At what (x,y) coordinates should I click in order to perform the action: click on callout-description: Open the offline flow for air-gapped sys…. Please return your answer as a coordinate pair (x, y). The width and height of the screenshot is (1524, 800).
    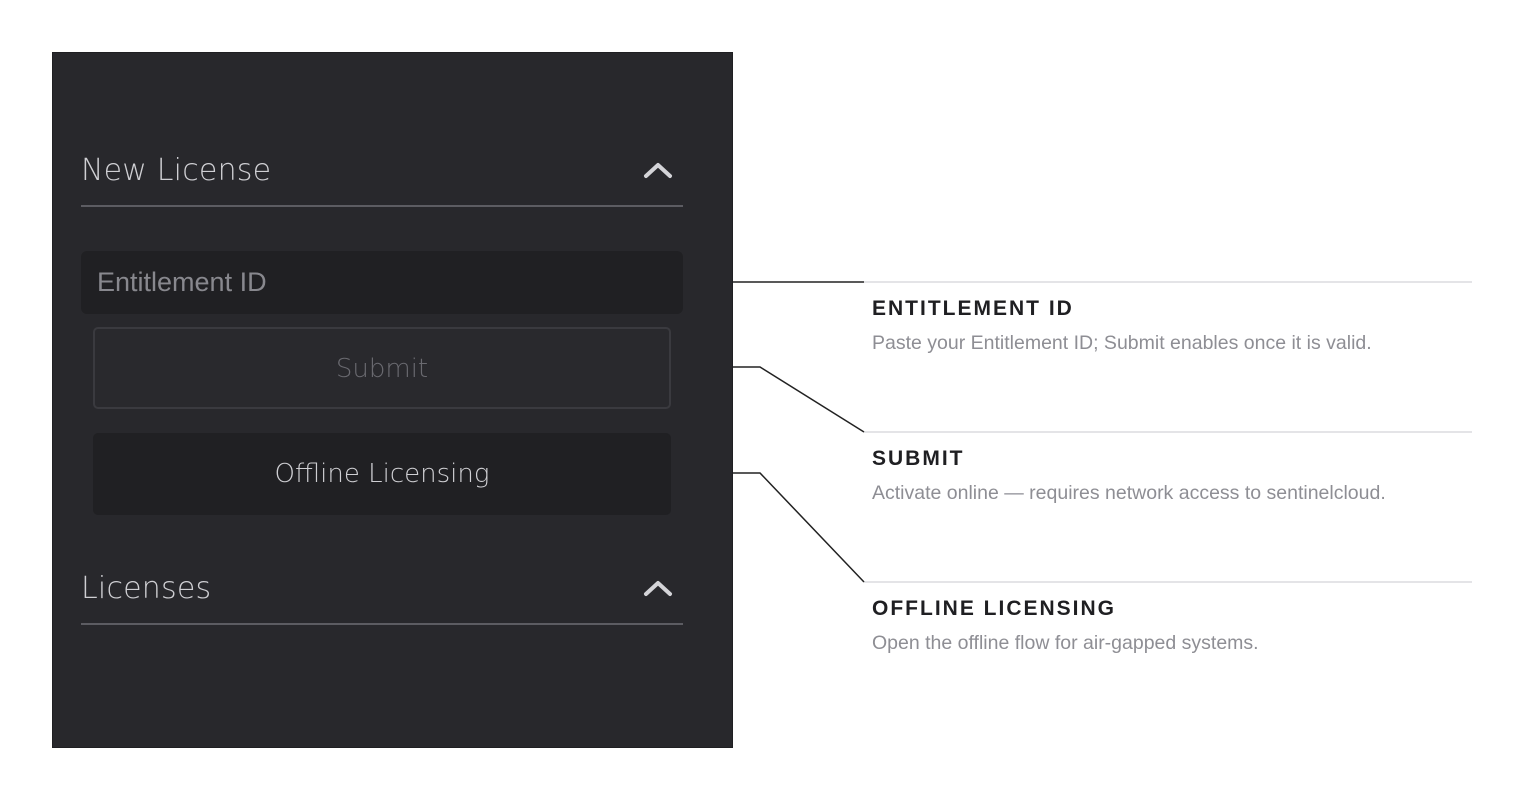
    Looking at the image, I should click on (1065, 643).